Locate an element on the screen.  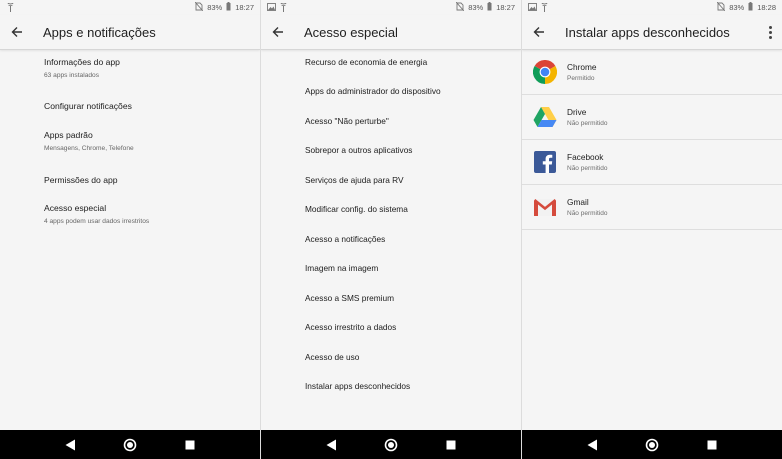
app-bar: Acesso especial is located at coordinates (391, 32).